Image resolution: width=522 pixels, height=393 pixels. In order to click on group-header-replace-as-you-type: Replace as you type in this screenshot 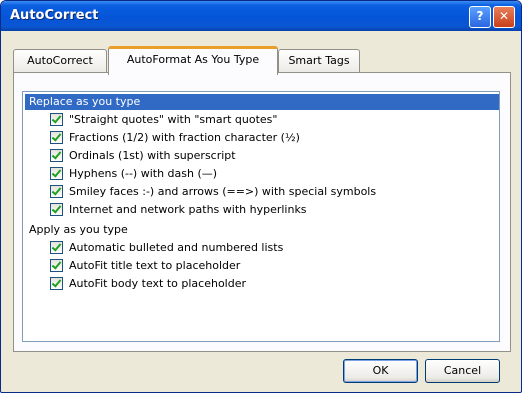, I will do `click(262, 102)`.